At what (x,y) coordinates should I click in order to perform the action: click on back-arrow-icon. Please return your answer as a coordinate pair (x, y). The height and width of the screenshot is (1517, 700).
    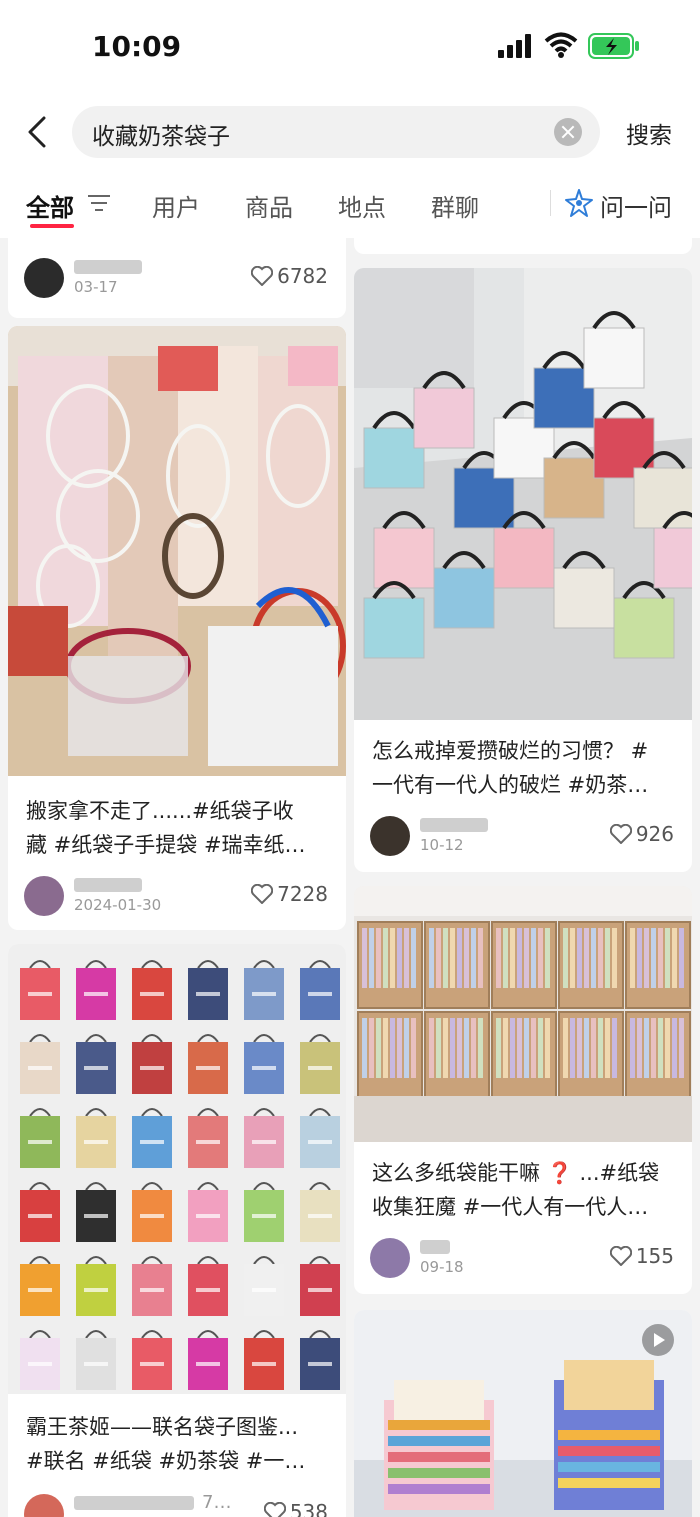
    Looking at the image, I should click on (38, 132).